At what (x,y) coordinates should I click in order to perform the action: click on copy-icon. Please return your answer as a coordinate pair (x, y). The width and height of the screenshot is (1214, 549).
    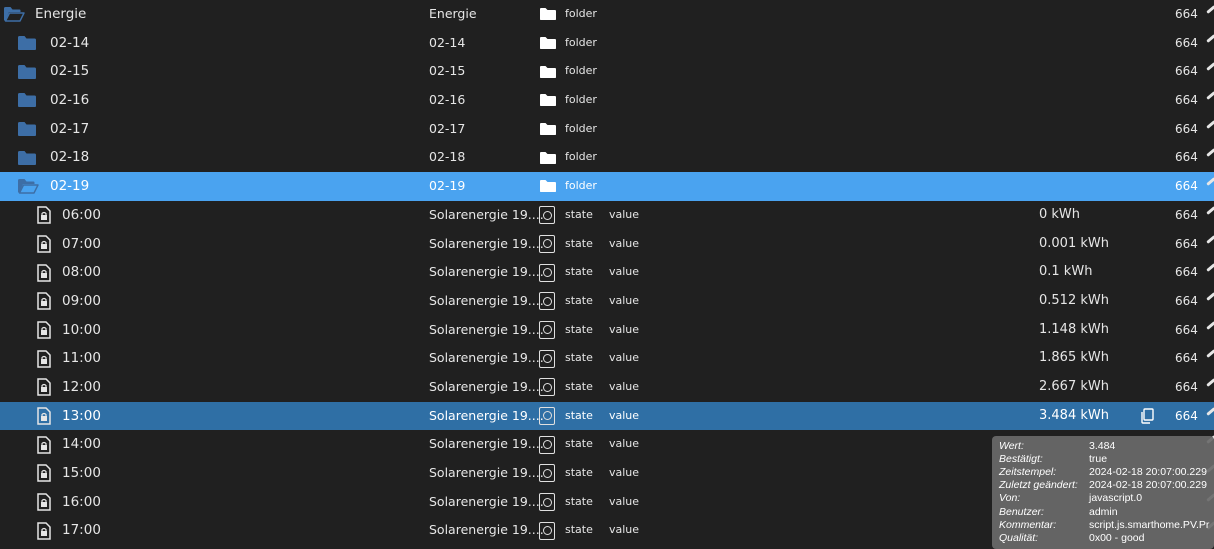
    Looking at the image, I should click on (1147, 416).